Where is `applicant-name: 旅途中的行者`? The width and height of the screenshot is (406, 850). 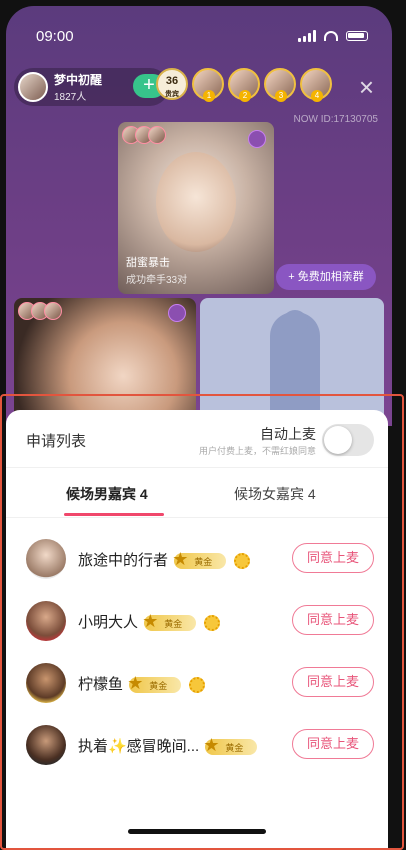
applicant-name: 旅途中的行者 is located at coordinates (123, 560).